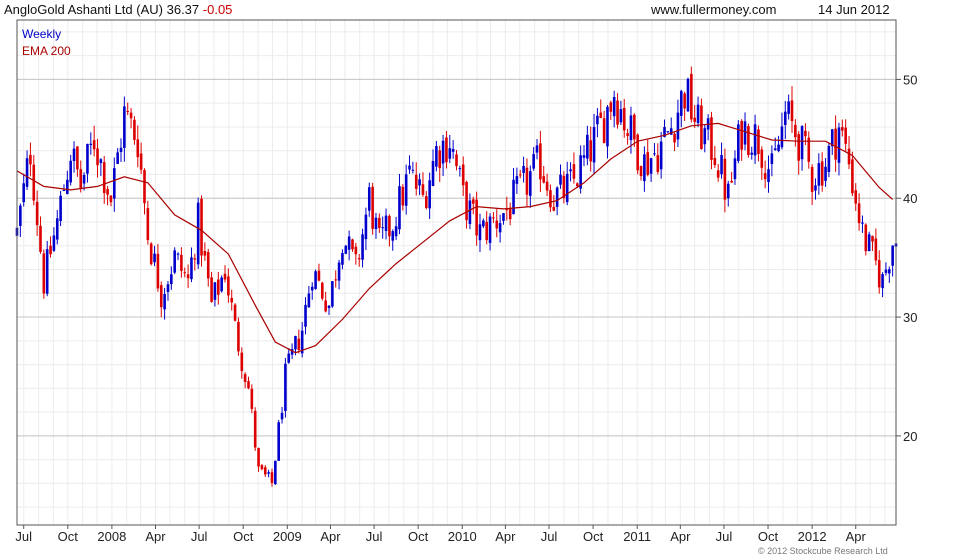 The image size is (980, 560). Describe the element at coordinates (823, 551) in the screenshot. I see `copyright: © 2012 Stockcube Research Ltd` at that location.